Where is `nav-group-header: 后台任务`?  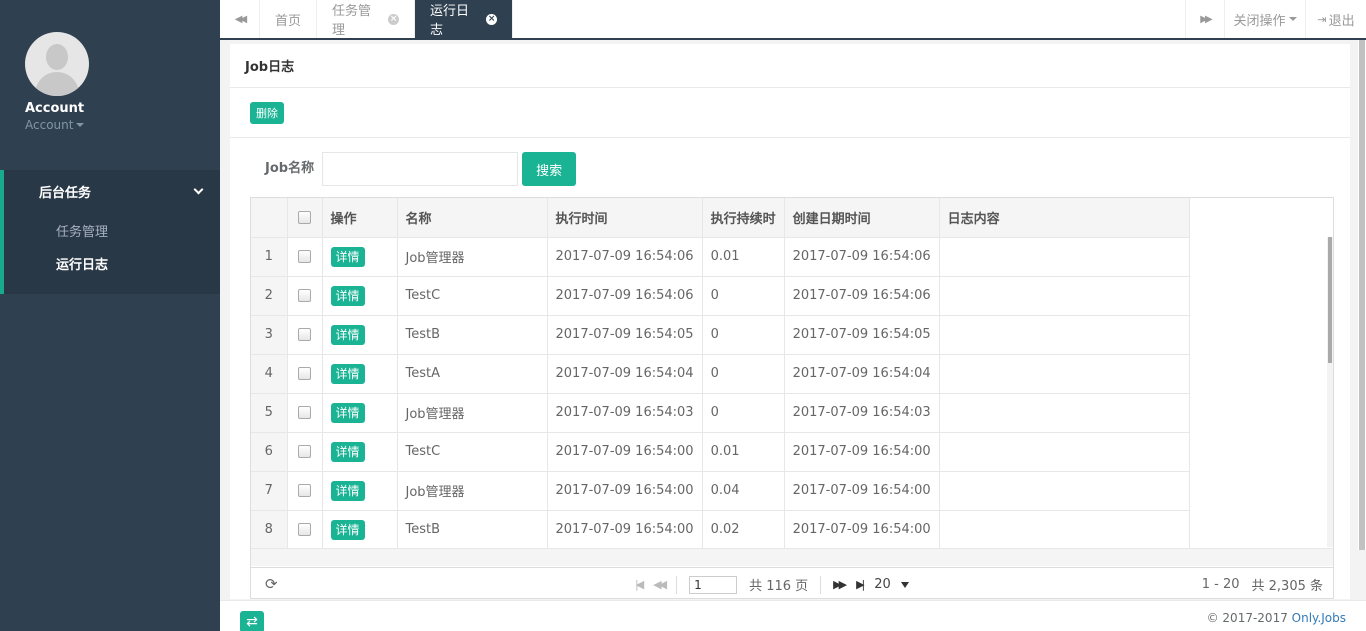
nav-group-header: 后台任务 is located at coordinates (112, 191).